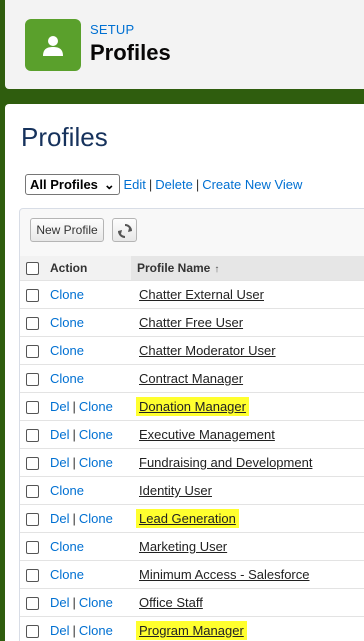 The height and width of the screenshot is (641, 364). I want to click on profile-name-cell: Lead Generation, so click(247, 518).